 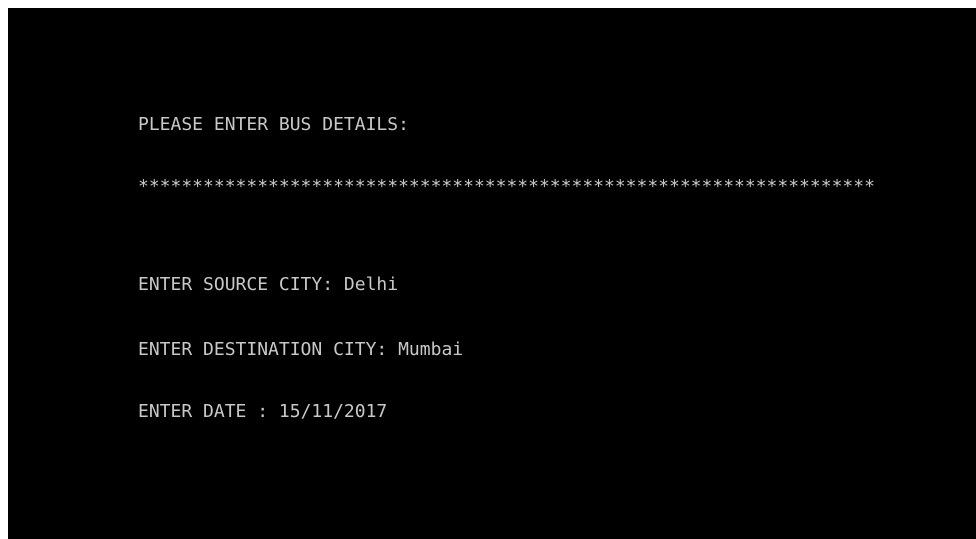 What do you see at coordinates (333, 411) in the screenshot?
I see `date-value: 15/11/2017` at bounding box center [333, 411].